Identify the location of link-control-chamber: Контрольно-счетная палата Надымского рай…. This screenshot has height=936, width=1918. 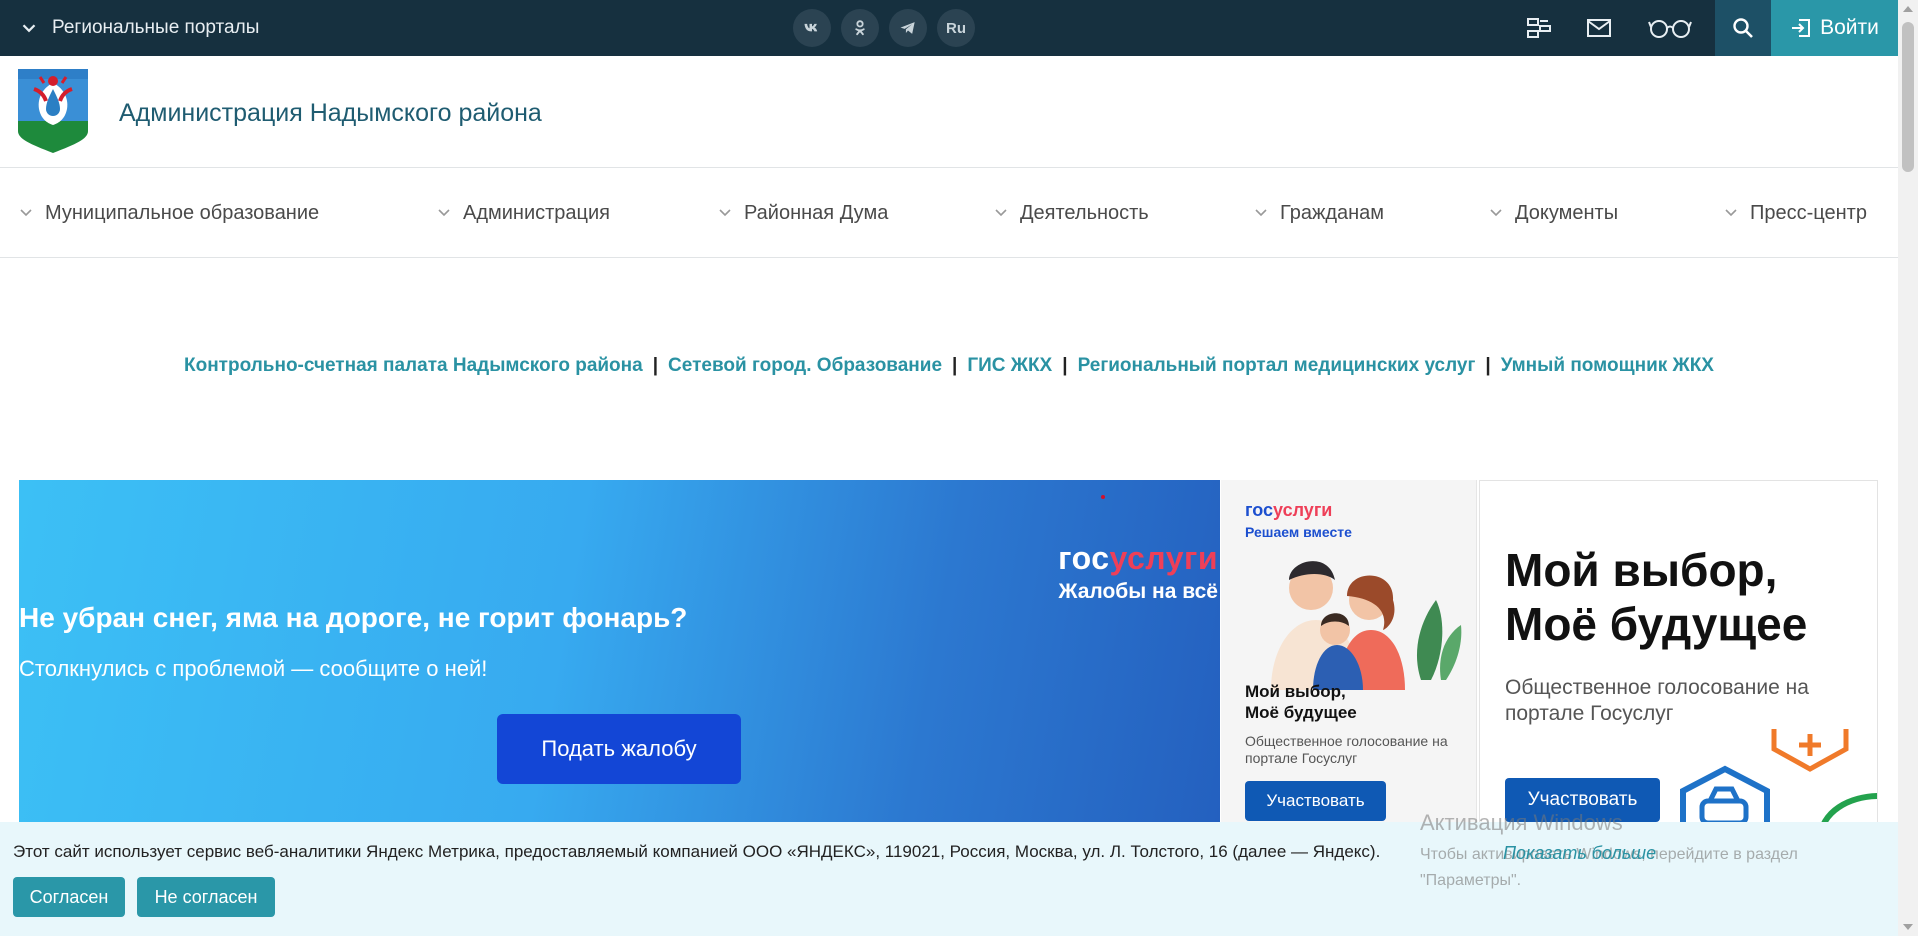
(413, 365).